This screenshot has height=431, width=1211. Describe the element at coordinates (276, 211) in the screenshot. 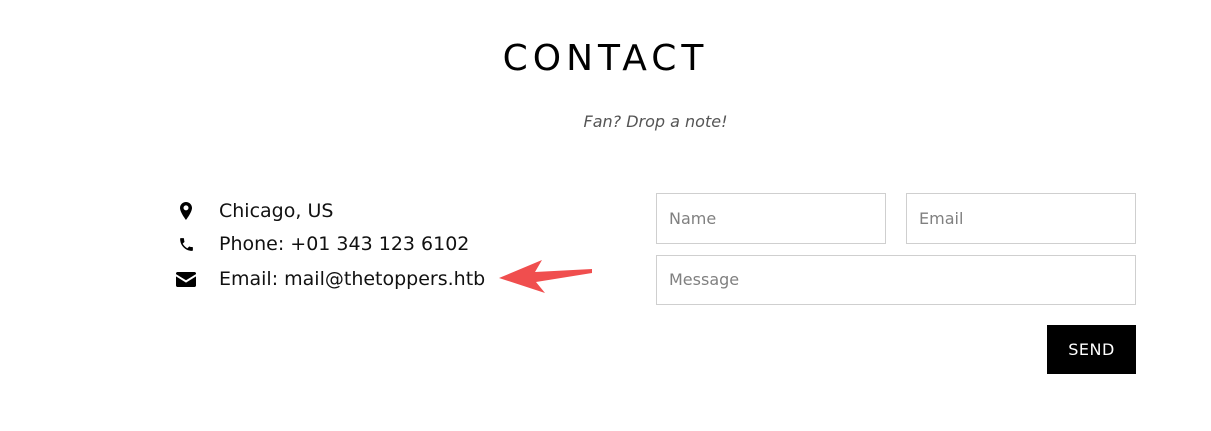

I see `location-text: Chicago, US` at that location.